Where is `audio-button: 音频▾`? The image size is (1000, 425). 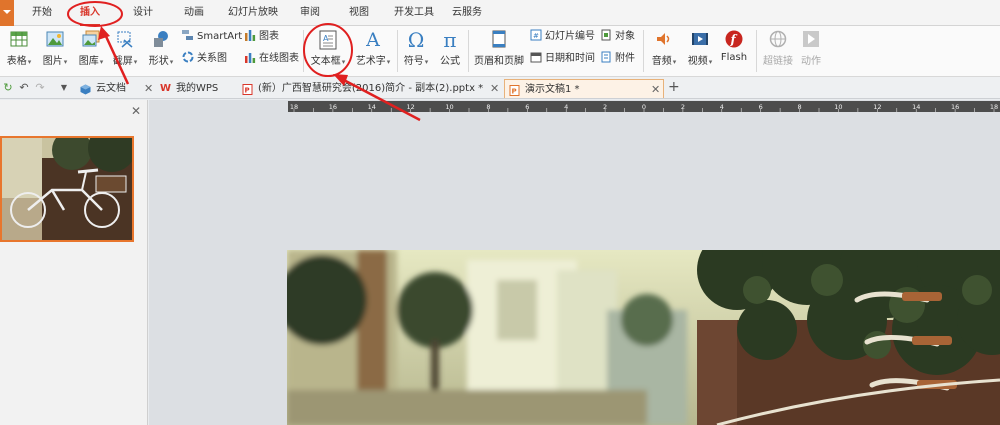
audio-button: 音频▾ is located at coordinates (664, 47).